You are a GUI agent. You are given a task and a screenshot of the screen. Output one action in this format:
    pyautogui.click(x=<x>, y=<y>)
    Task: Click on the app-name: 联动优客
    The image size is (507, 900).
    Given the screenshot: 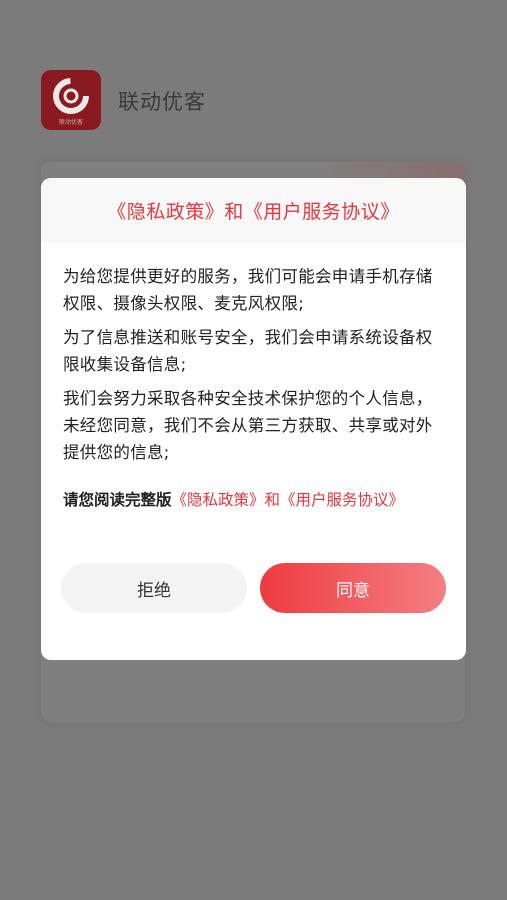 What is the action you would take?
    pyautogui.click(x=162, y=102)
    